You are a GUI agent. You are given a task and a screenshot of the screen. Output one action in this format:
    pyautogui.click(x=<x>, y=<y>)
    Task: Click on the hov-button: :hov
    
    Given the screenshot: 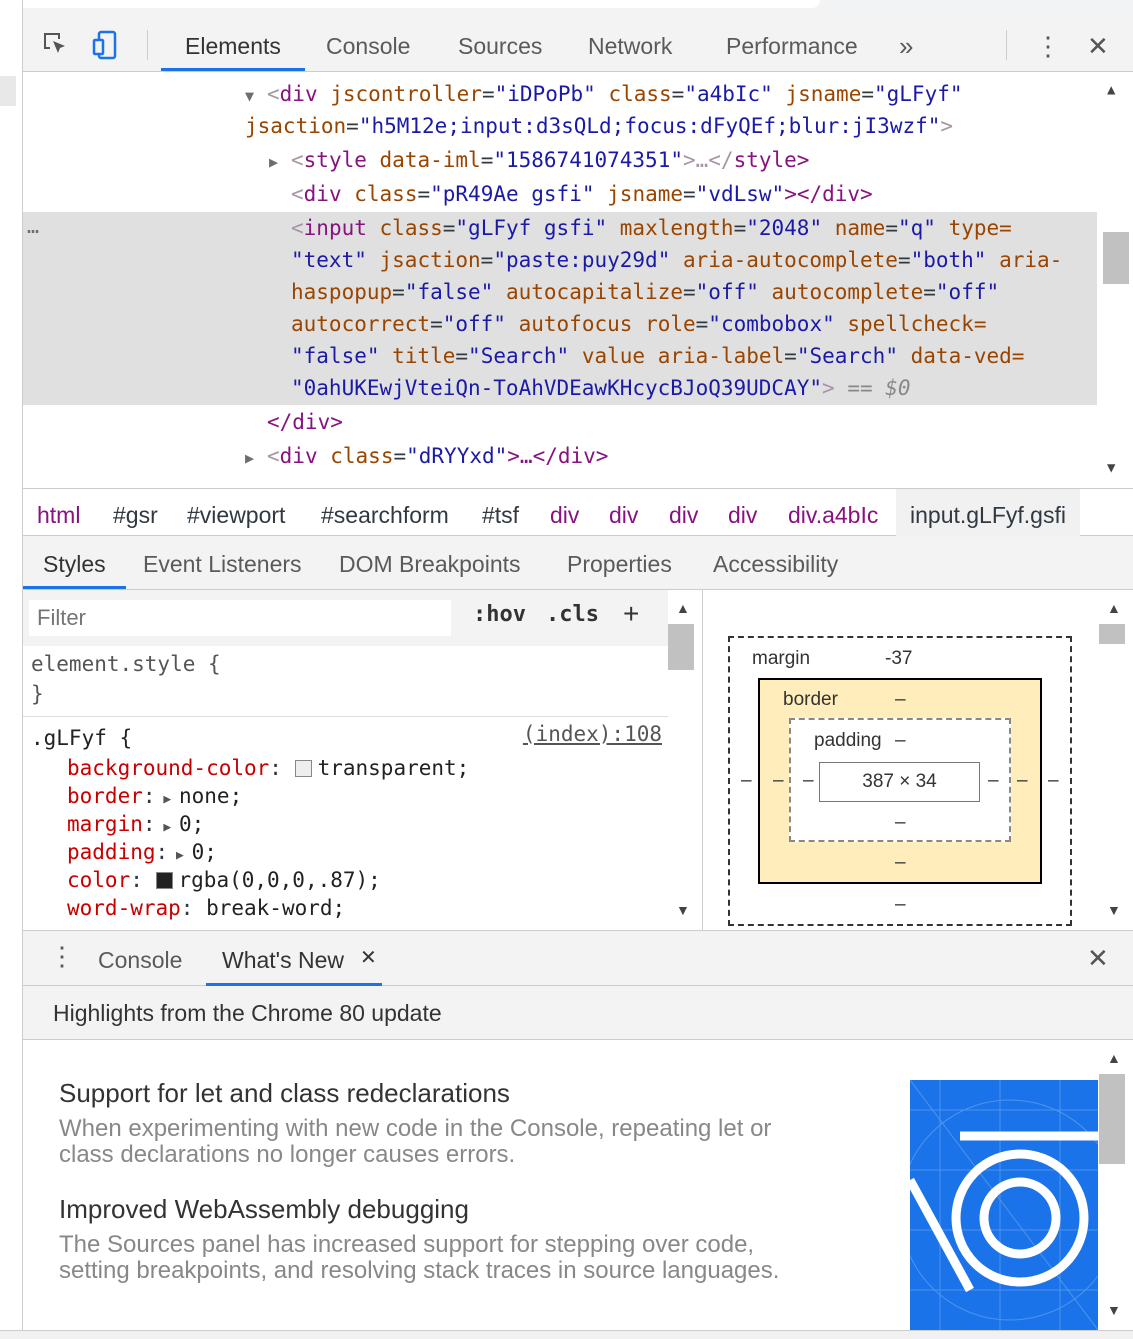 What is the action you would take?
    pyautogui.click(x=499, y=614)
    